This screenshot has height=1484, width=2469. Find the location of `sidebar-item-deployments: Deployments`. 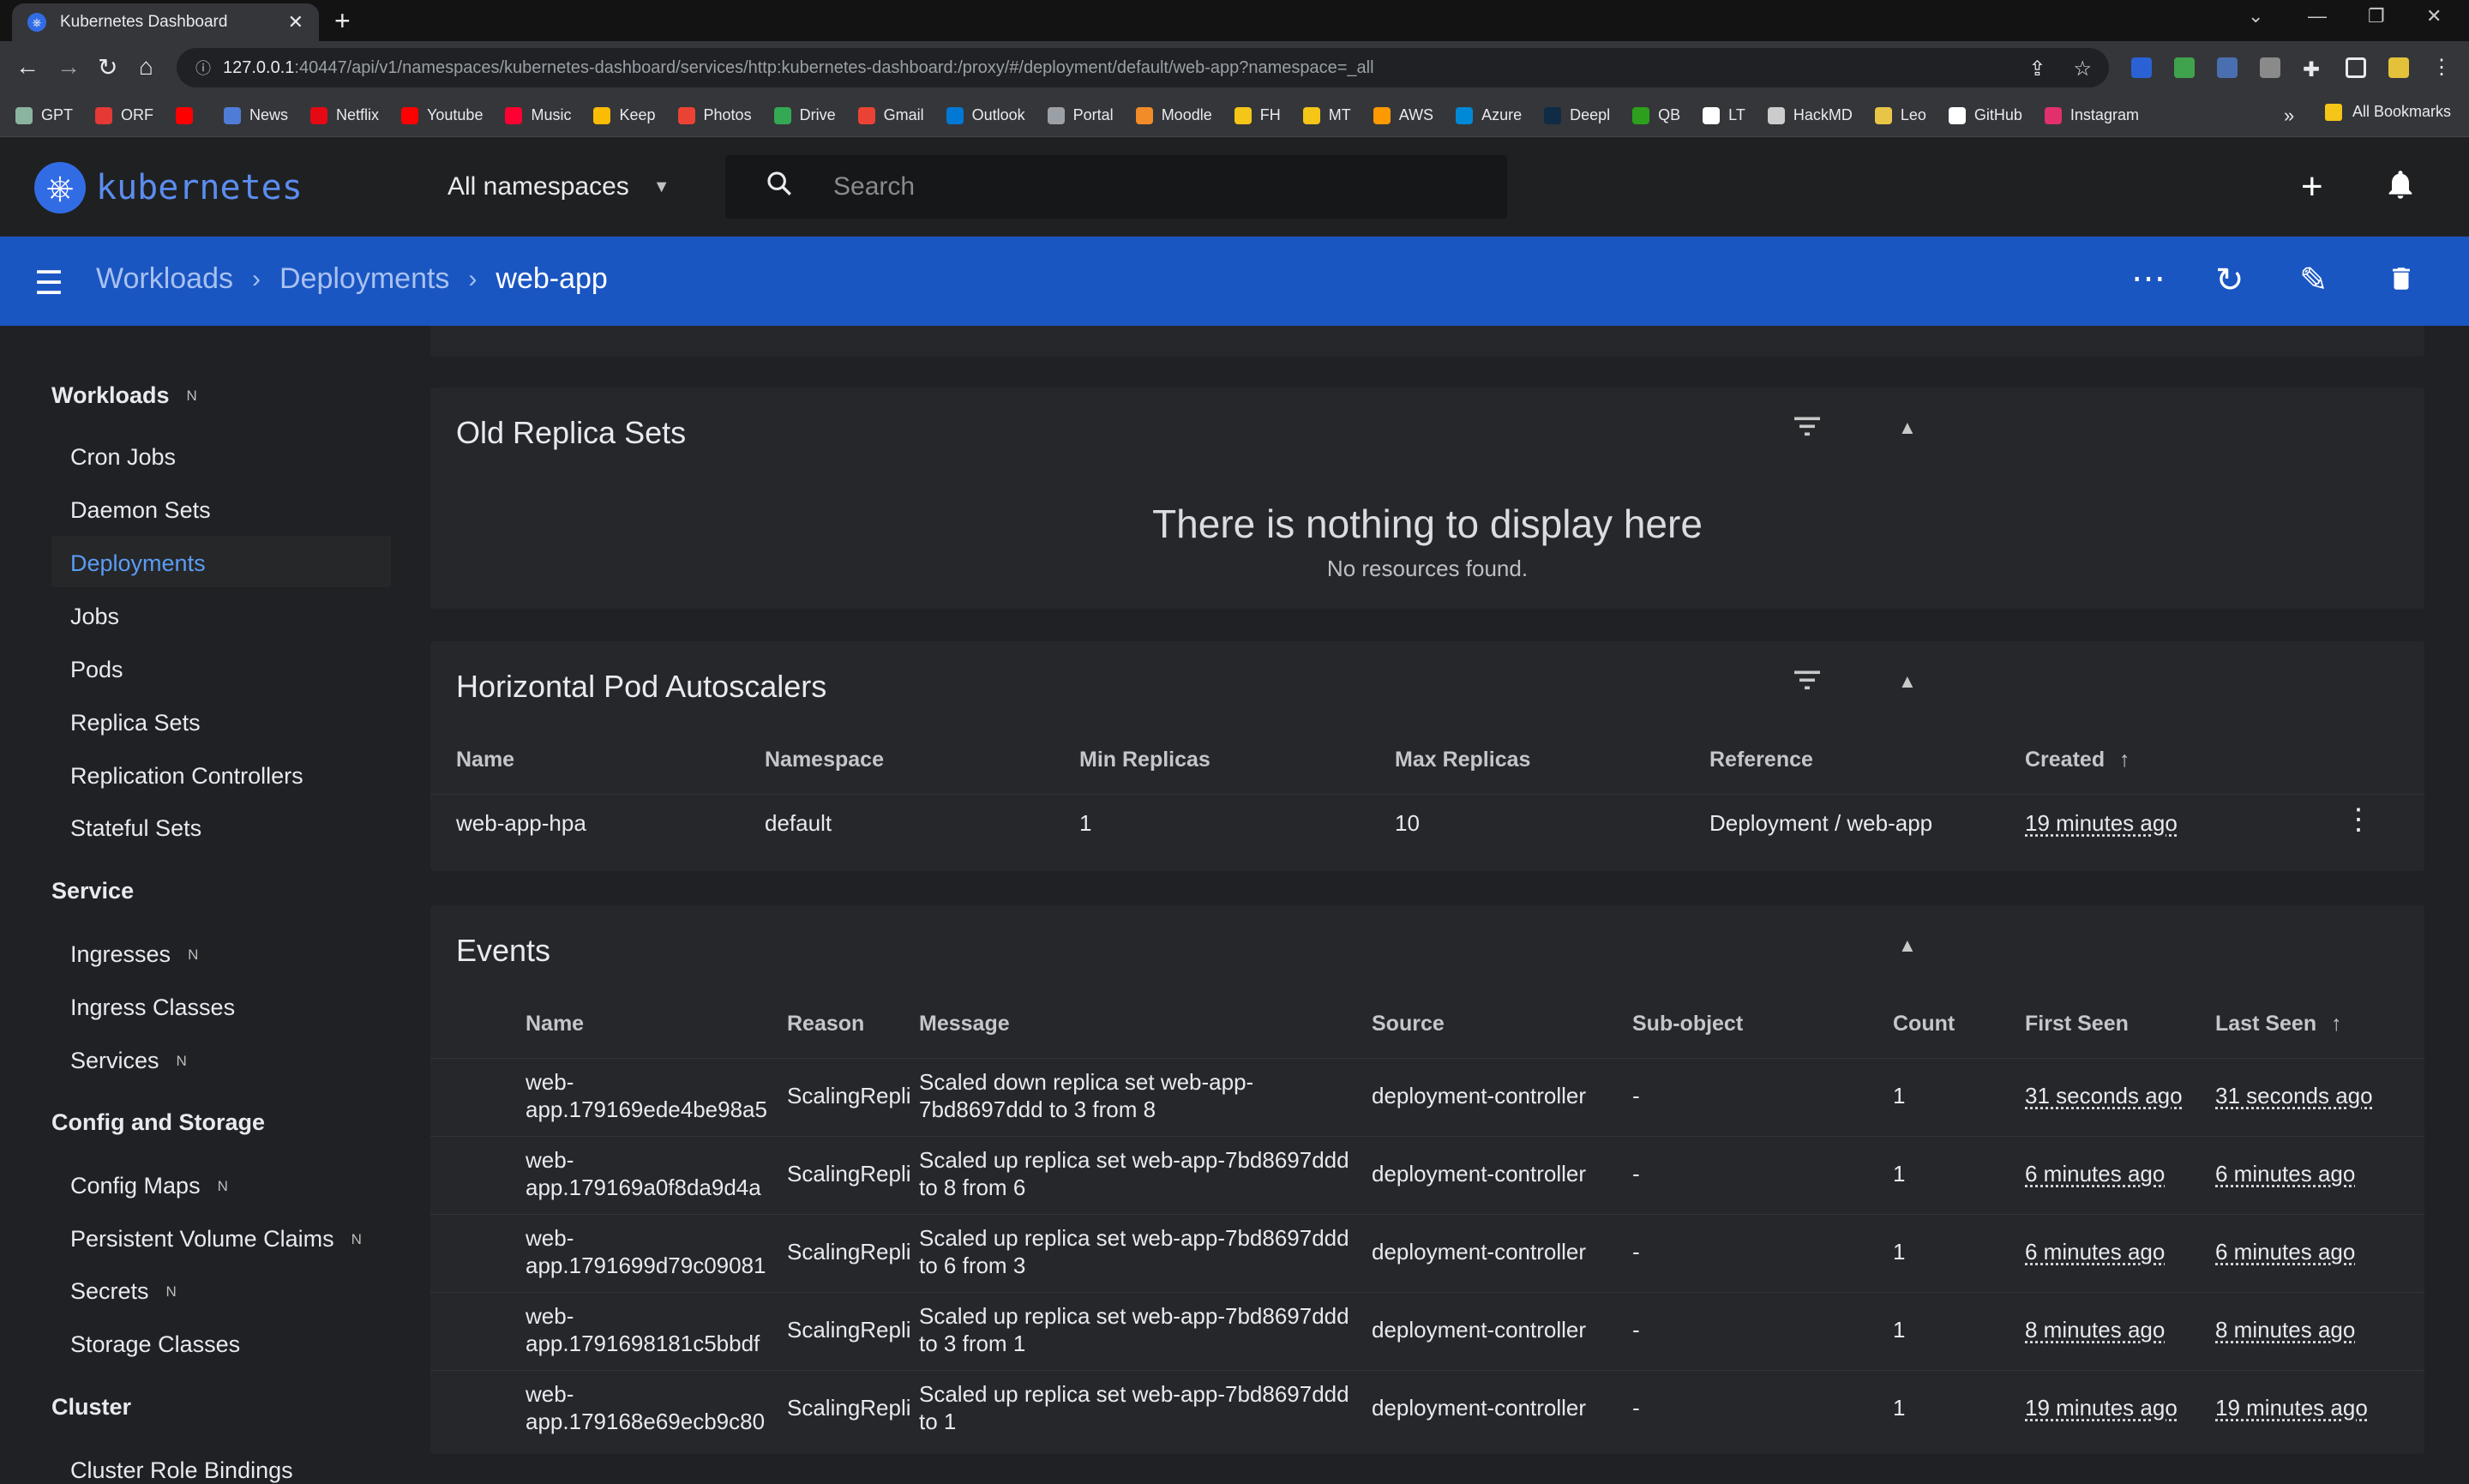

sidebar-item-deployments: Deployments is located at coordinates (138, 563).